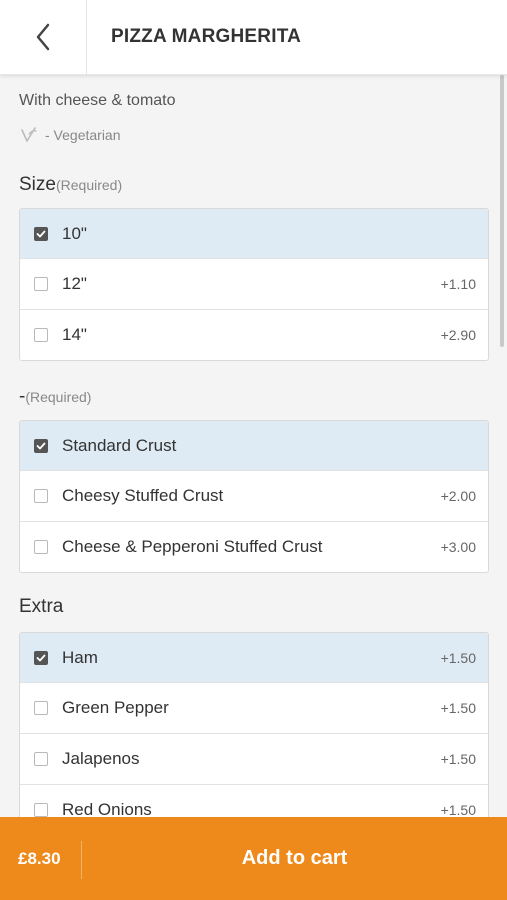  What do you see at coordinates (254, 707) in the screenshot?
I see `option-green-pepper: Green Pepper +1.50` at bounding box center [254, 707].